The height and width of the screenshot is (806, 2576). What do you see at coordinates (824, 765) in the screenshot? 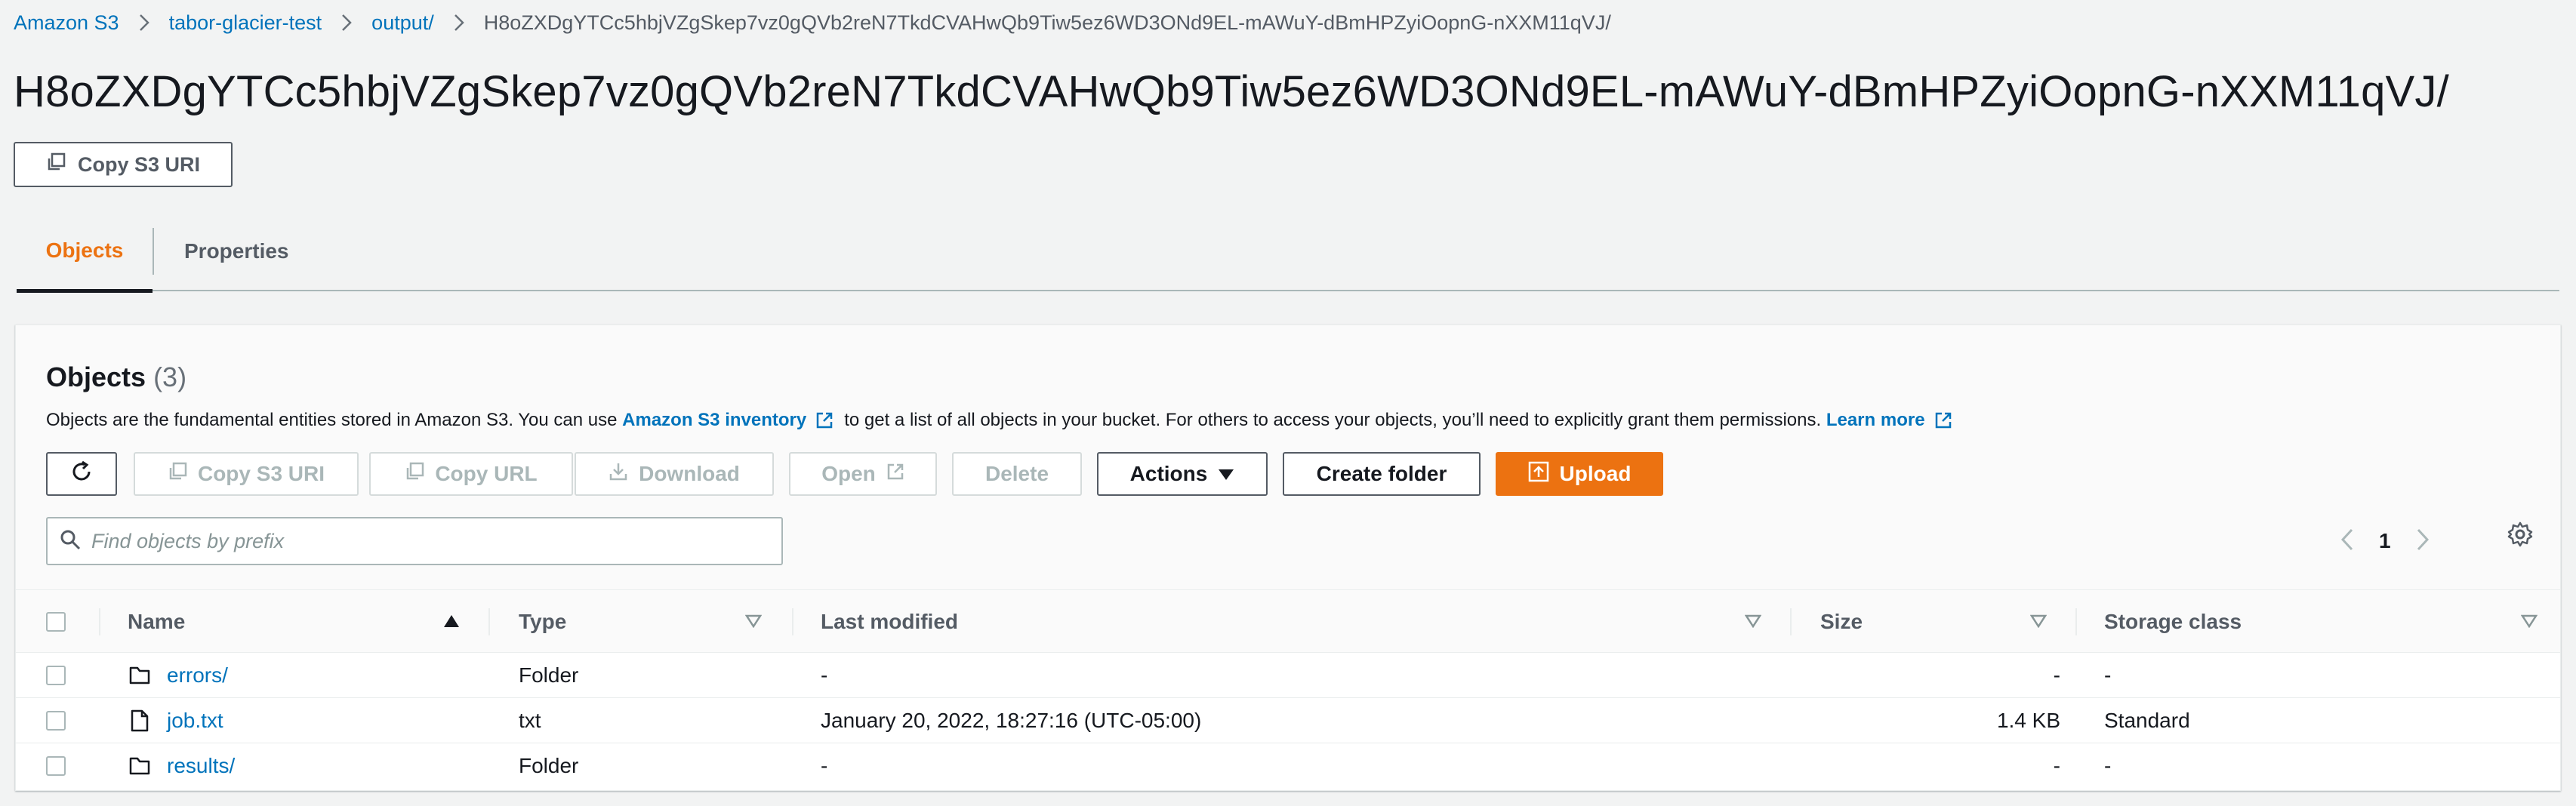
I see `object-last-modified: -` at bounding box center [824, 765].